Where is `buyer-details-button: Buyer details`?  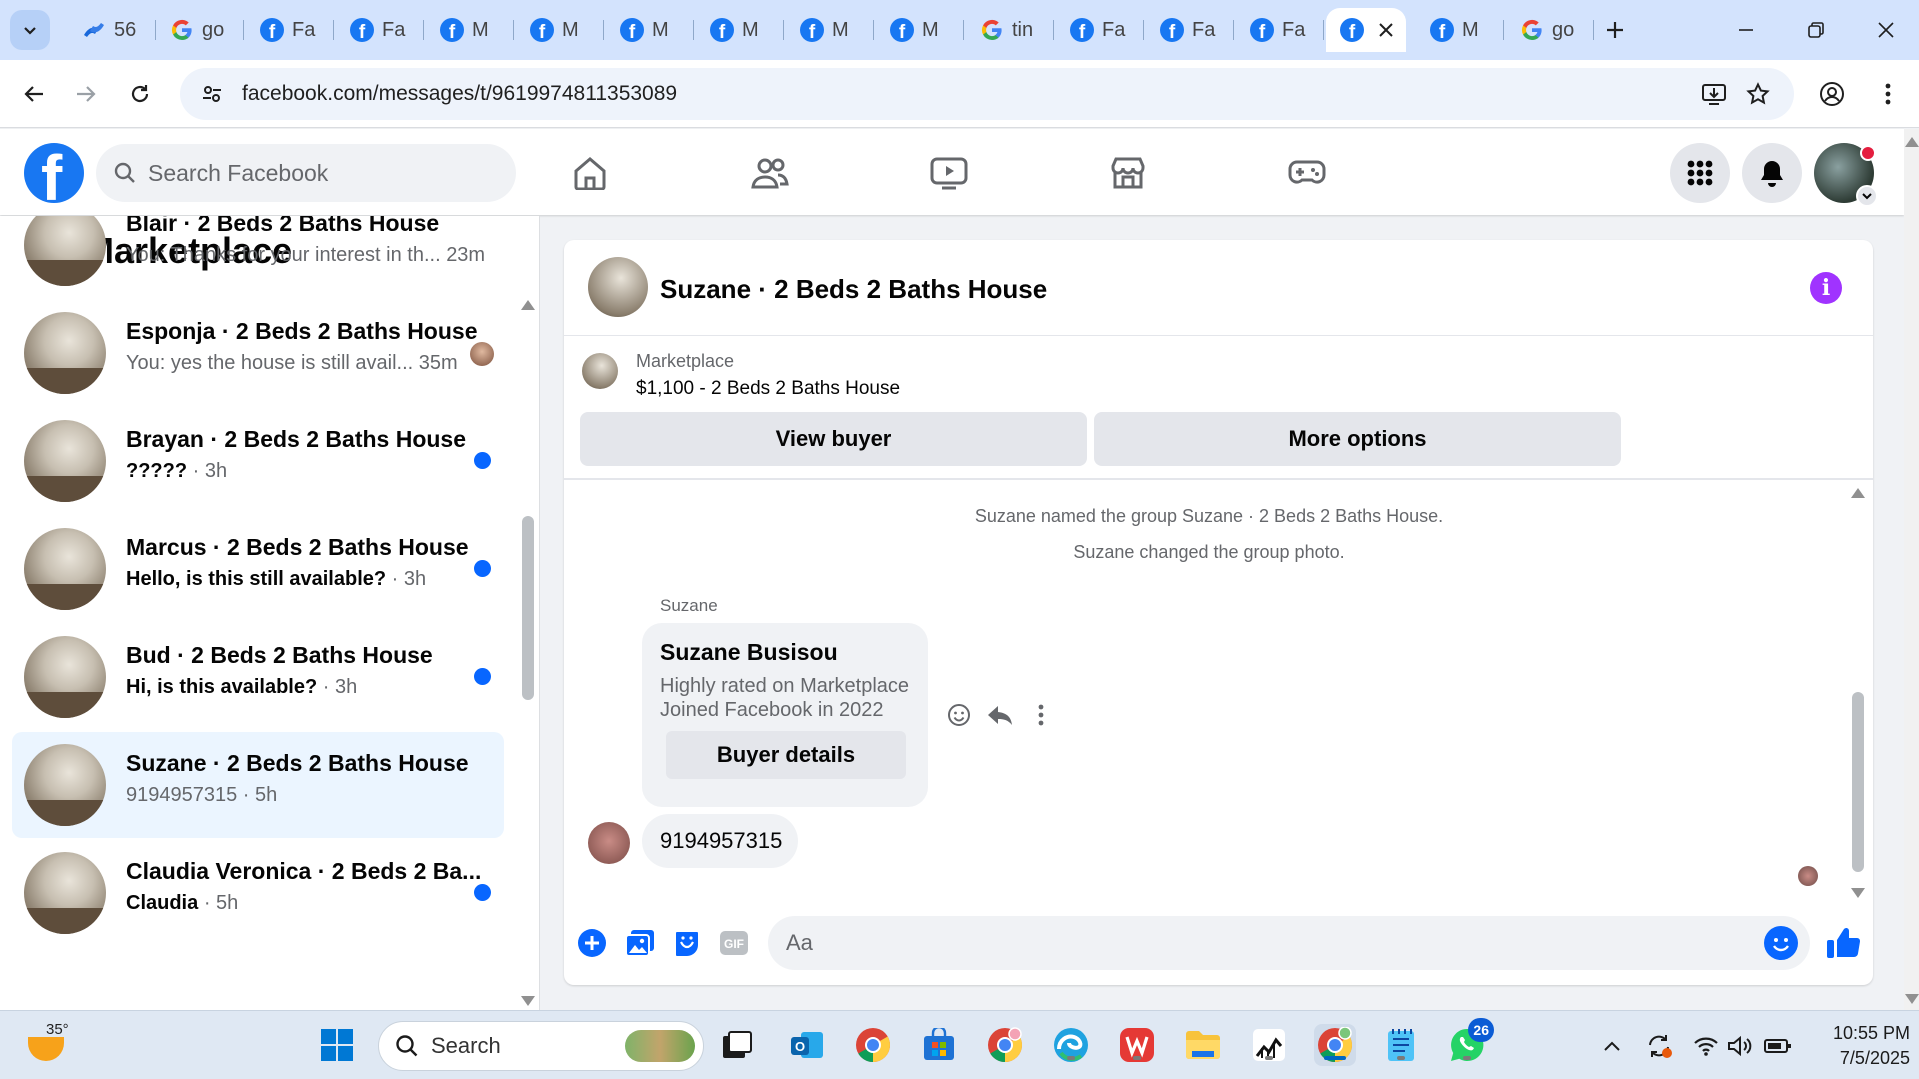 buyer-details-button: Buyer details is located at coordinates (786, 755).